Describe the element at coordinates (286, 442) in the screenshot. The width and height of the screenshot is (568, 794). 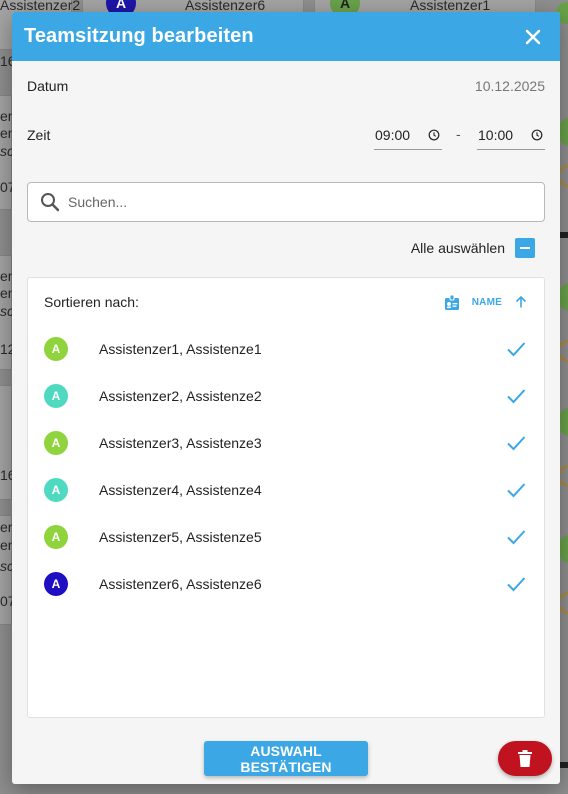
I see `participant-row: A Assistenzer3, Assistenze3` at that location.